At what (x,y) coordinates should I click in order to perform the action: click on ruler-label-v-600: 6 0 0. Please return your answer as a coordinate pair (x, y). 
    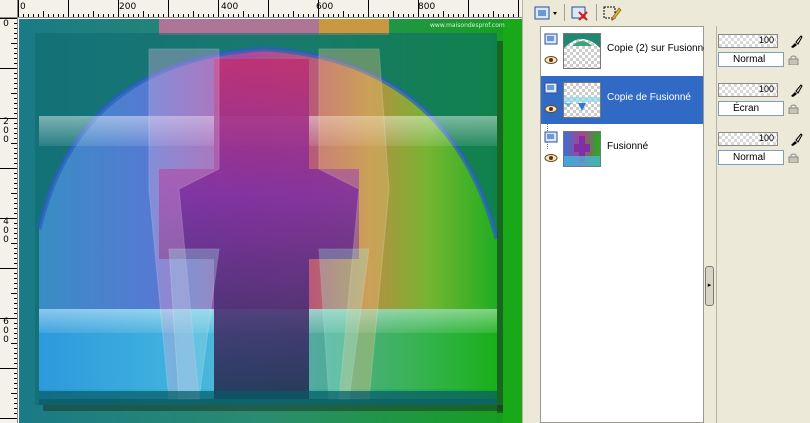
    Looking at the image, I should click on (6, 331).